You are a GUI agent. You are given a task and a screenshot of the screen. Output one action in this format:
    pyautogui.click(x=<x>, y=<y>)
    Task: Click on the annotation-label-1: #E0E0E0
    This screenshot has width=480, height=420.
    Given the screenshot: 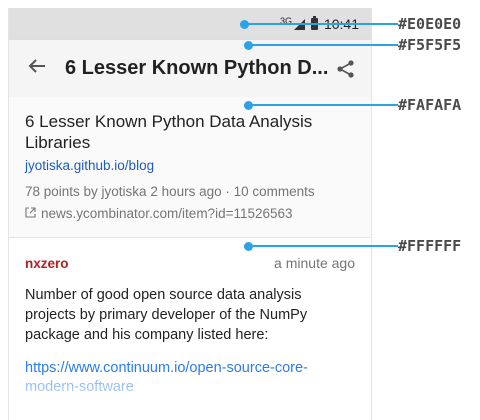 What is the action you would take?
    pyautogui.click(x=430, y=24)
    